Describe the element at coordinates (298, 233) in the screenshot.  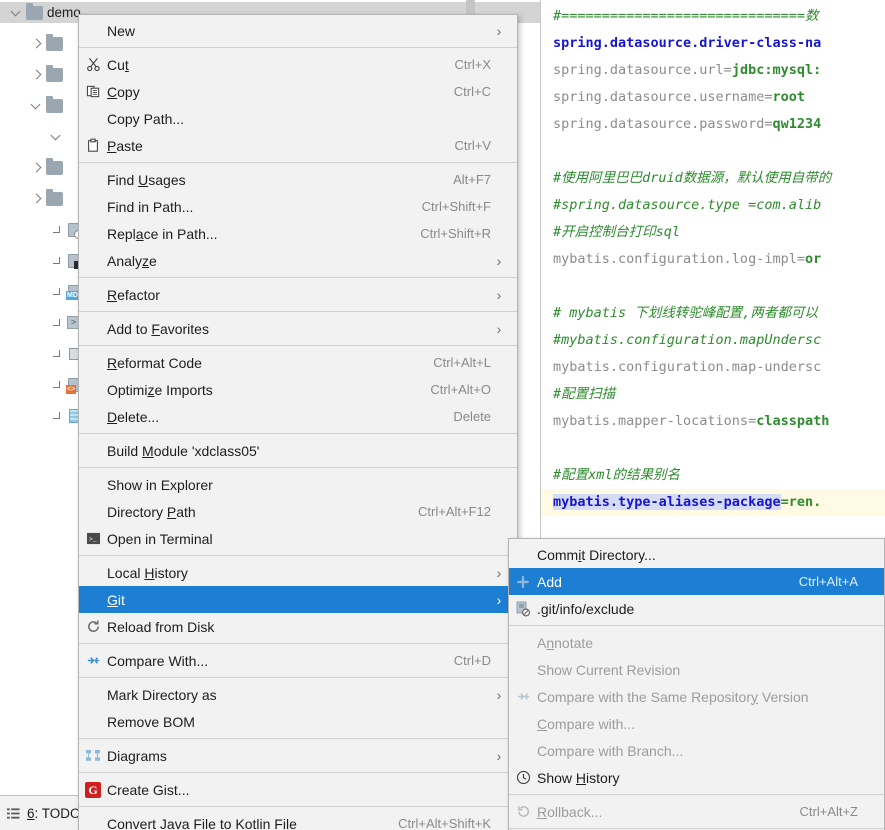
I see `context-menu-item-replace-in-path: Replace in Path... Ctrl+Shift+R` at that location.